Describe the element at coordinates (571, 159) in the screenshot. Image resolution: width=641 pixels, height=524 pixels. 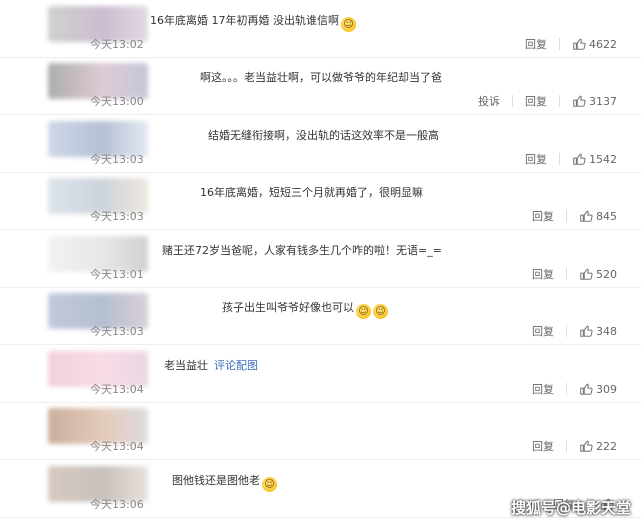
I see `comment-actions: 回复 1542` at that location.